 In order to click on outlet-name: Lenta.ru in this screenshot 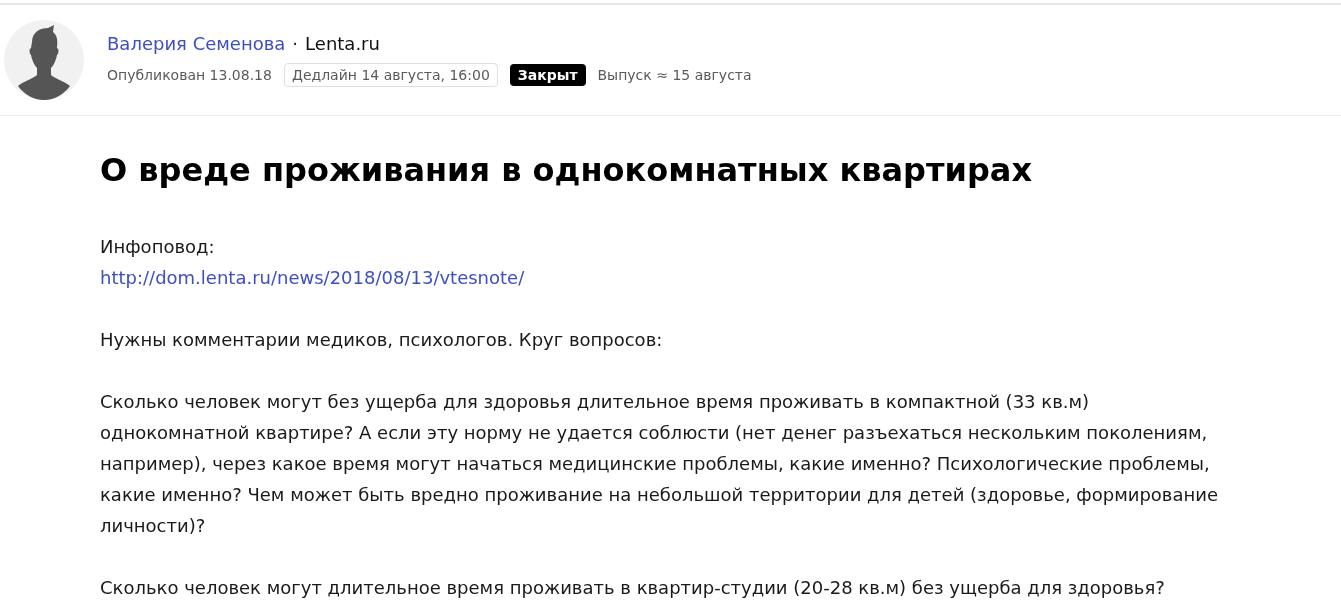, I will do `click(342, 43)`.